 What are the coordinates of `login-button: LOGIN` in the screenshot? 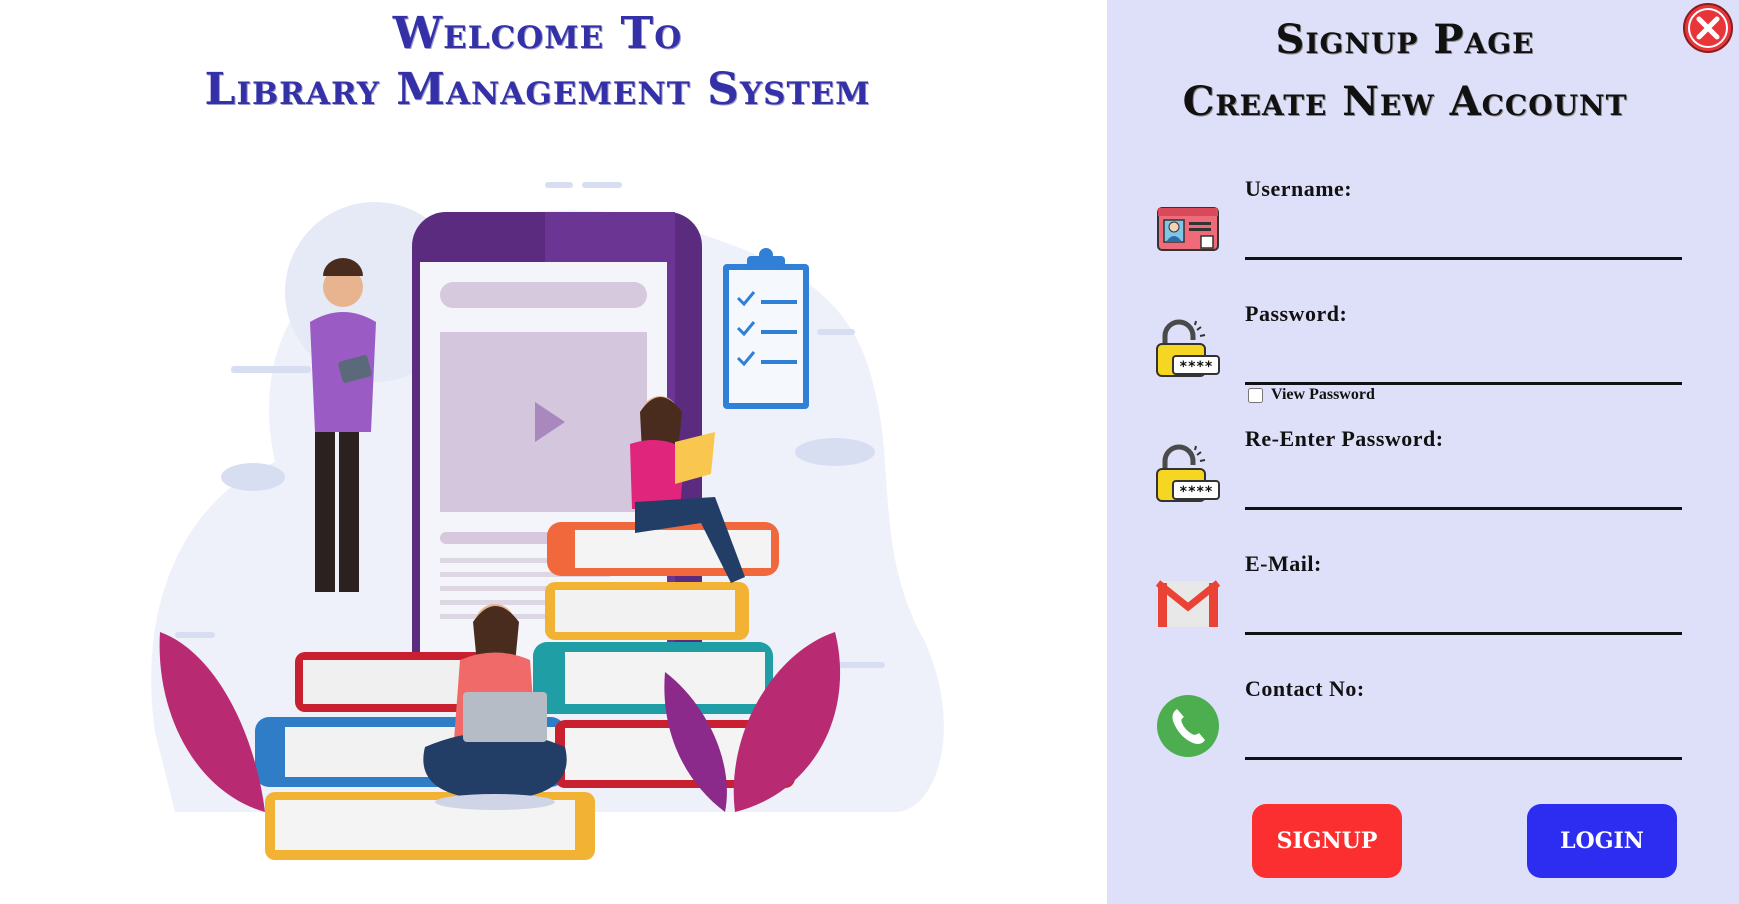 It's located at (1602, 841).